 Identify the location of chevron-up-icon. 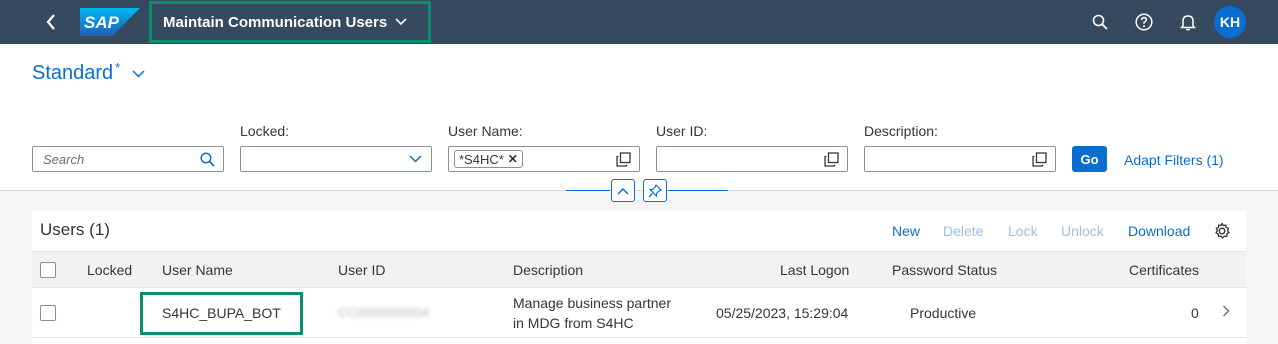
(623, 191).